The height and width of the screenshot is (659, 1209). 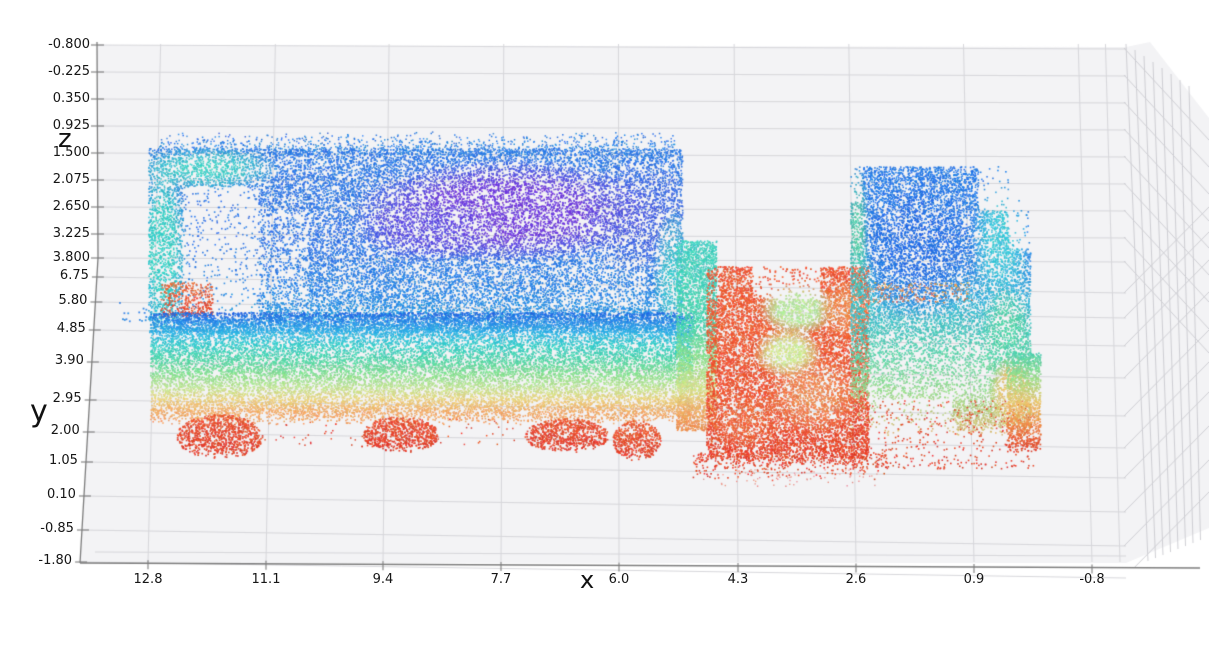 I want to click on z-tick-label: -0.225, so click(x=69, y=71).